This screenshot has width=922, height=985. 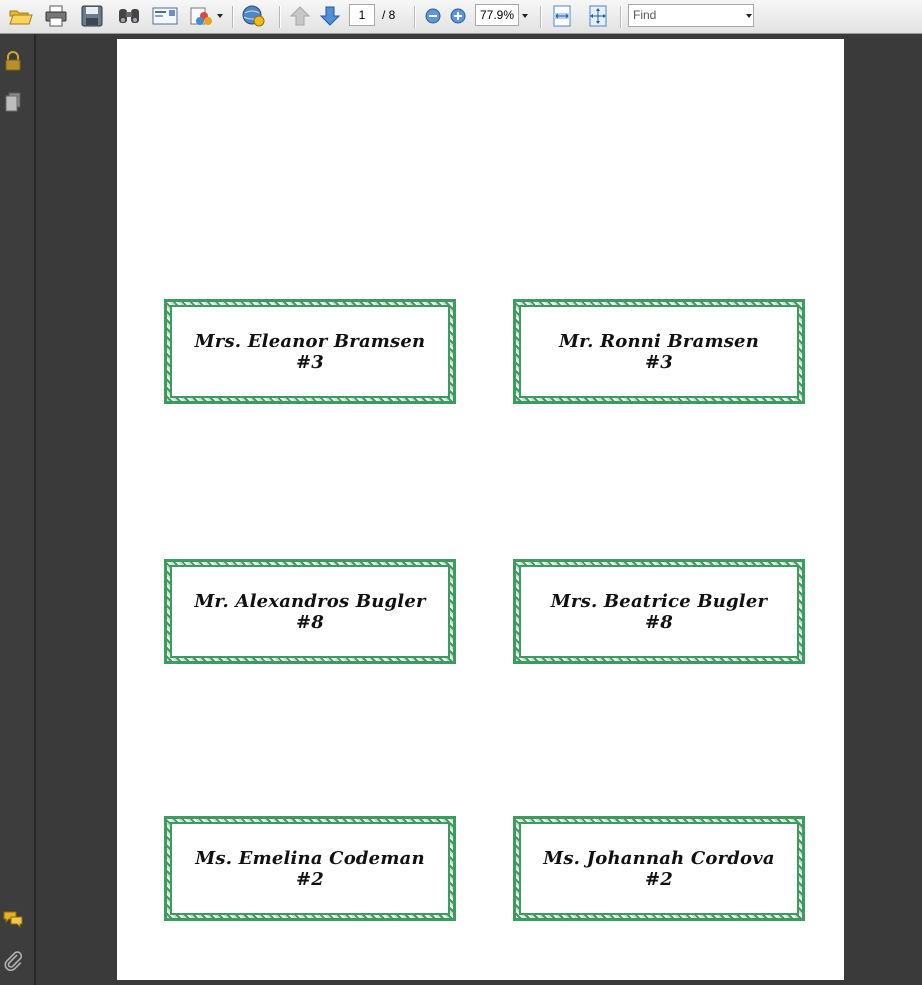 I want to click on place-card: Mrs. Beatrice Bugler #8, so click(x=659, y=611).